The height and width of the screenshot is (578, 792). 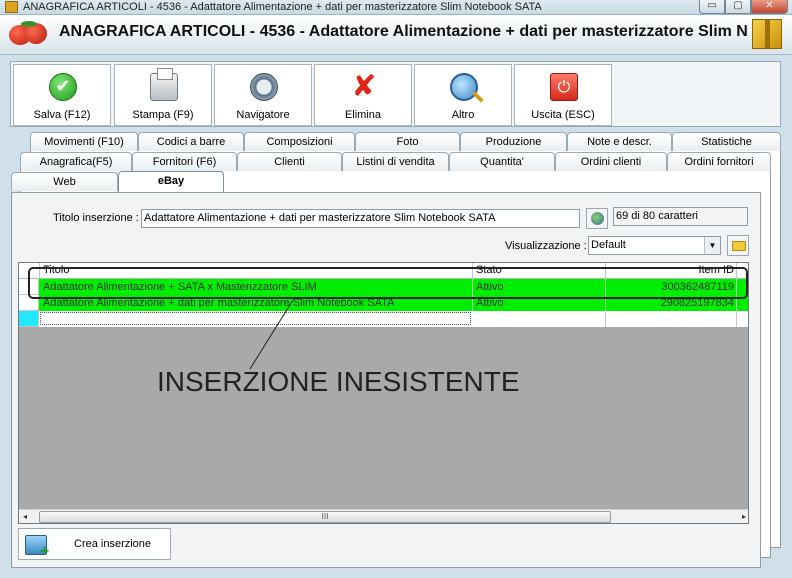 I want to click on maximize-button: ▢, so click(x=738, y=7).